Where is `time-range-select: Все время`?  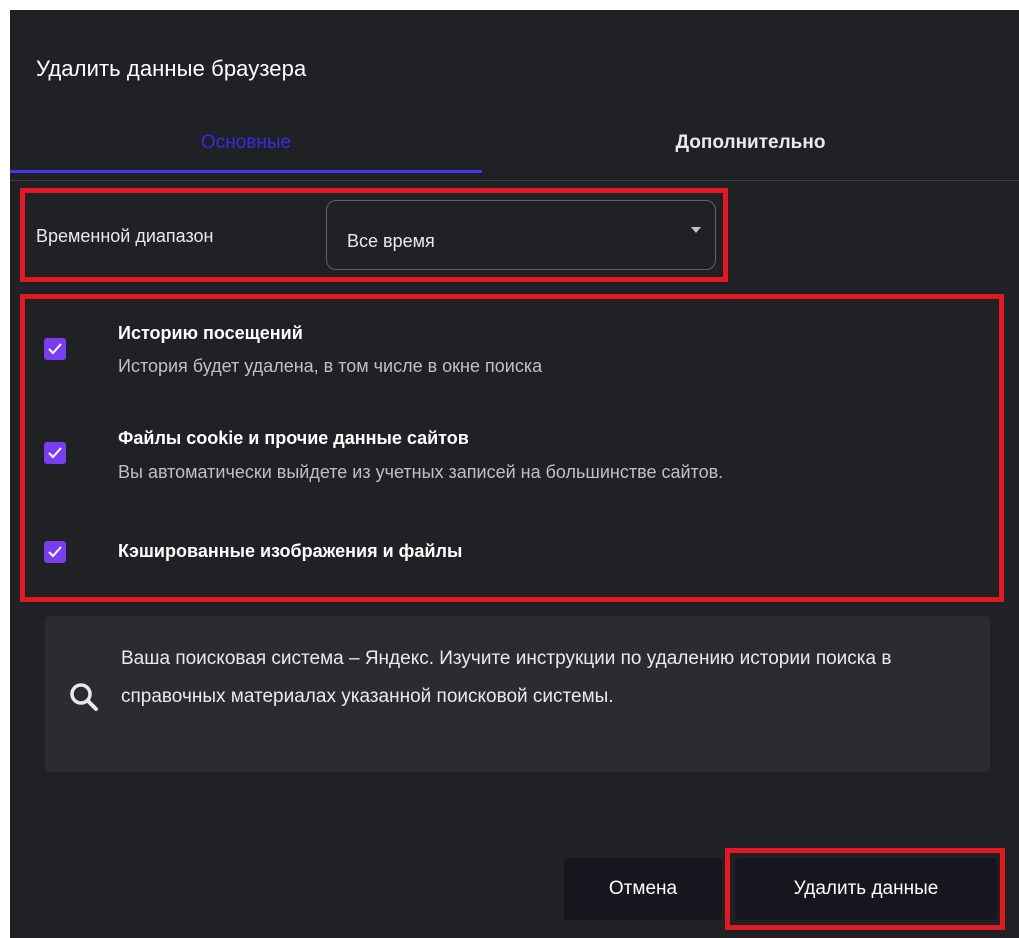
time-range-select: Все время is located at coordinates (521, 235).